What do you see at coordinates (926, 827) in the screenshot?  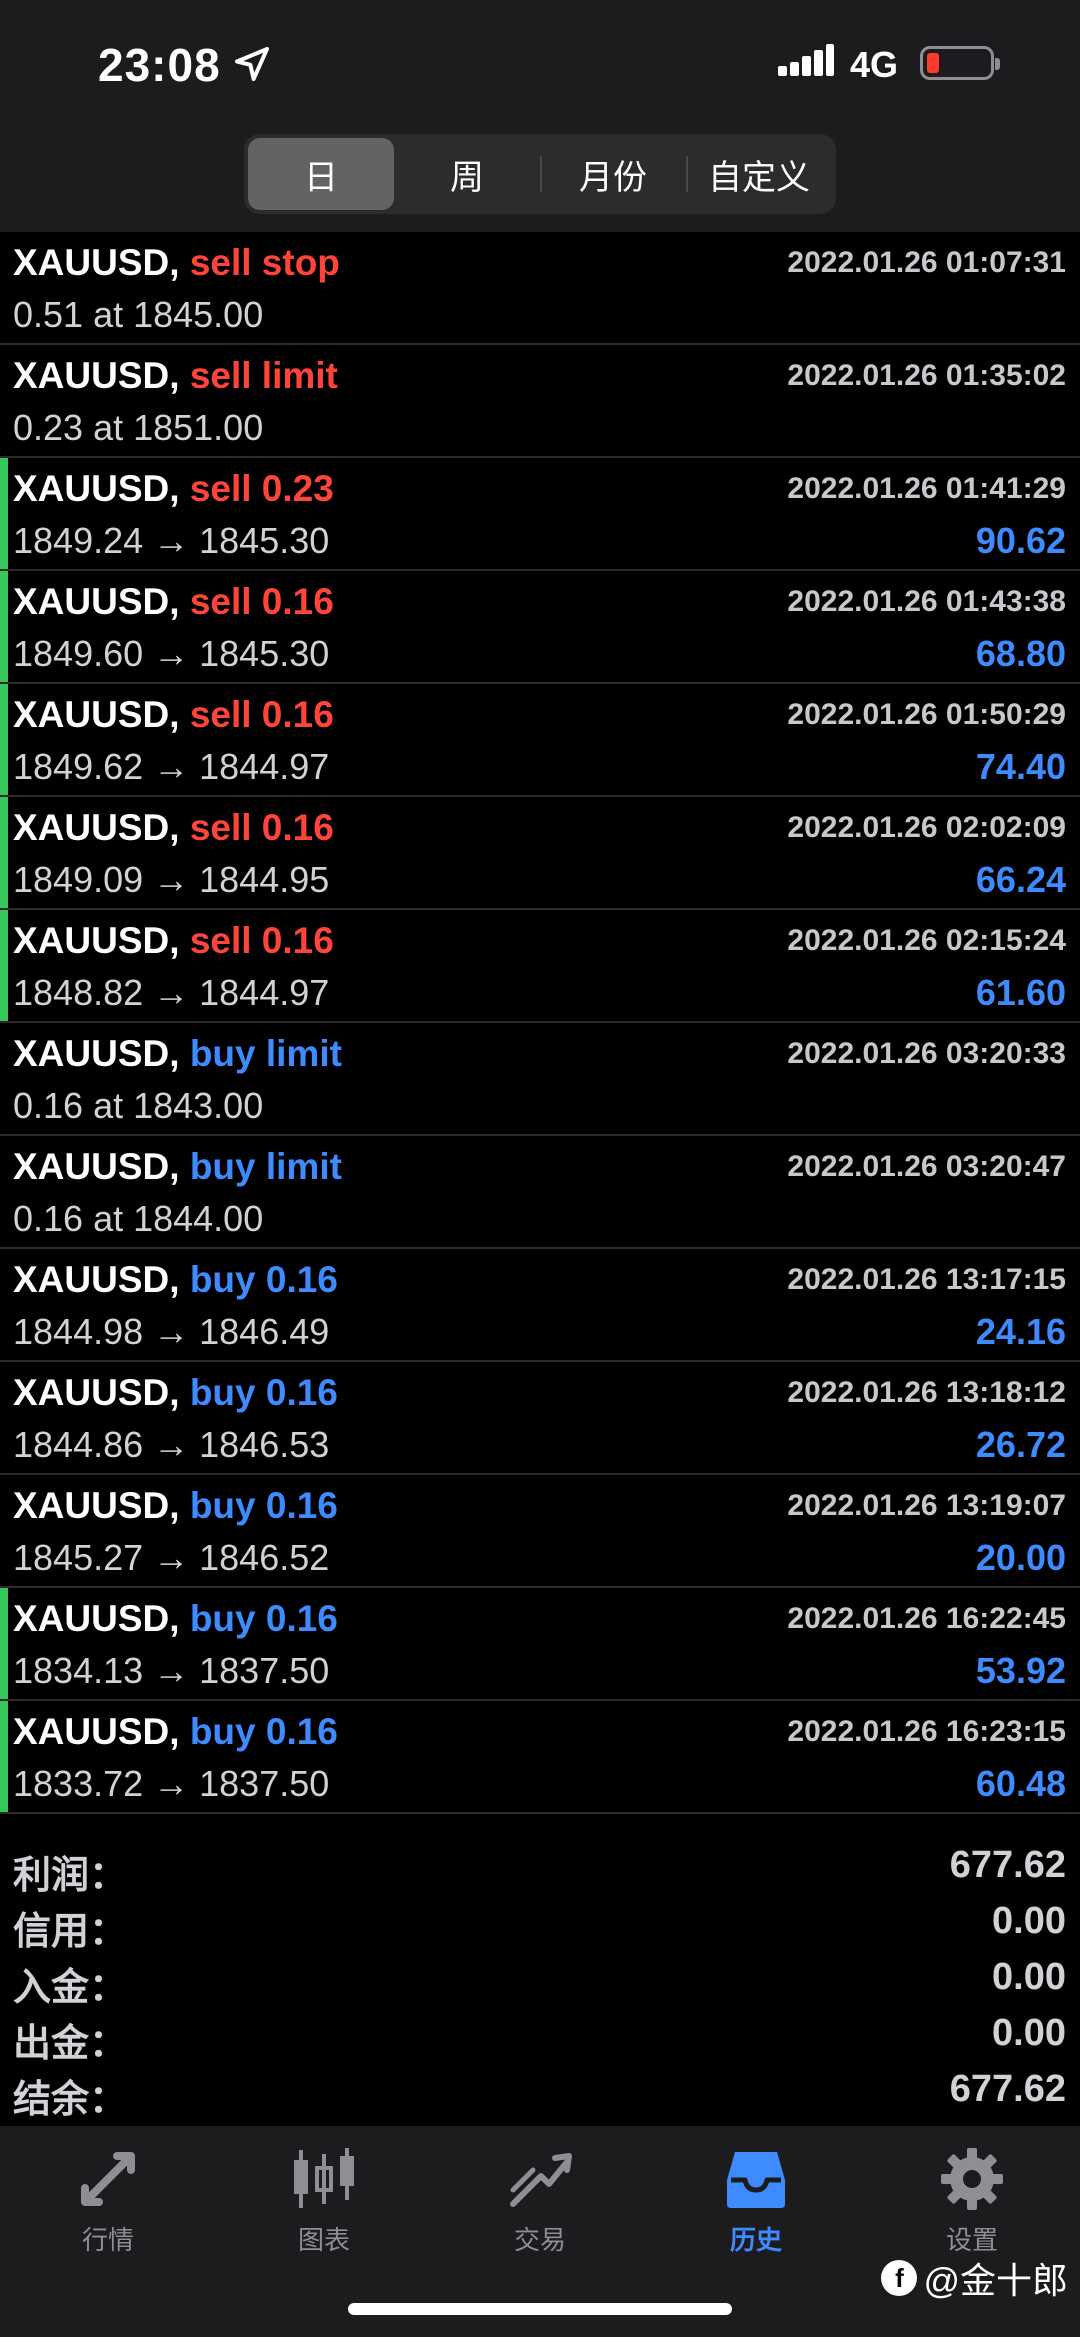 I see `row-time: 2022.01.26 02:02:09` at bounding box center [926, 827].